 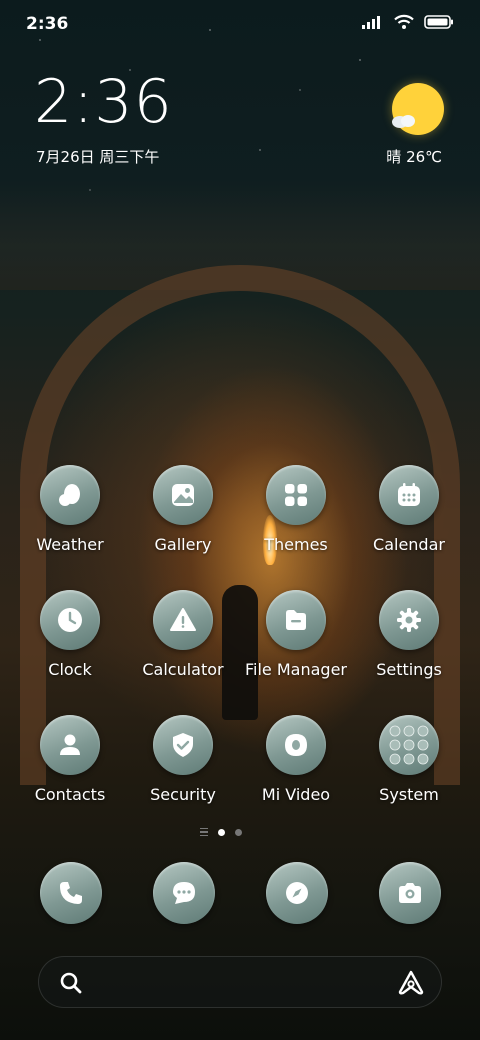 What do you see at coordinates (240, 982) in the screenshot?
I see `search-bar` at bounding box center [240, 982].